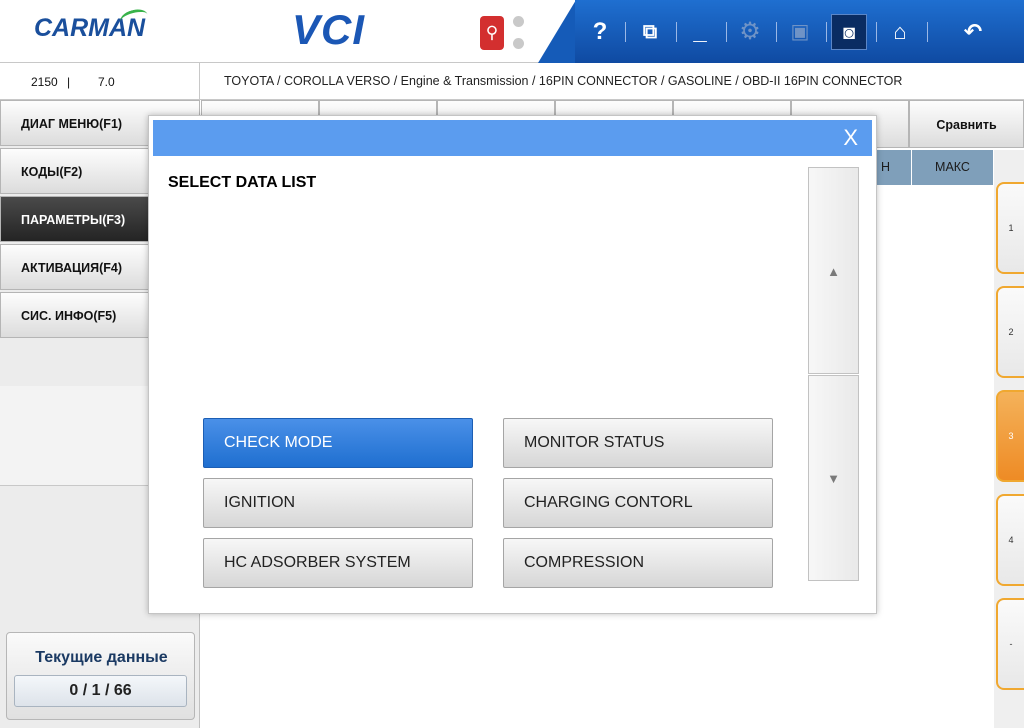 The image size is (1024, 728). I want to click on current-data-panel: Текущие данные 0 / 1 / 66, so click(100, 676).